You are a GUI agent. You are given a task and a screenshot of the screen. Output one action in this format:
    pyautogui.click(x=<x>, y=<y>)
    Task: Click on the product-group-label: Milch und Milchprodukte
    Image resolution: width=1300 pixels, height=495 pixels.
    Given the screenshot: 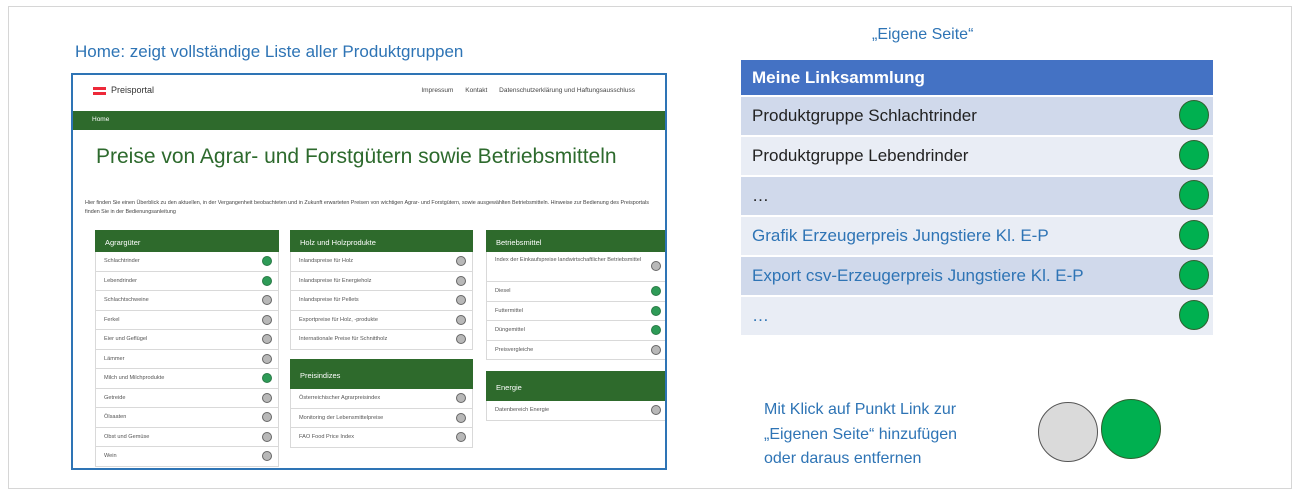 What is the action you would take?
    pyautogui.click(x=134, y=378)
    